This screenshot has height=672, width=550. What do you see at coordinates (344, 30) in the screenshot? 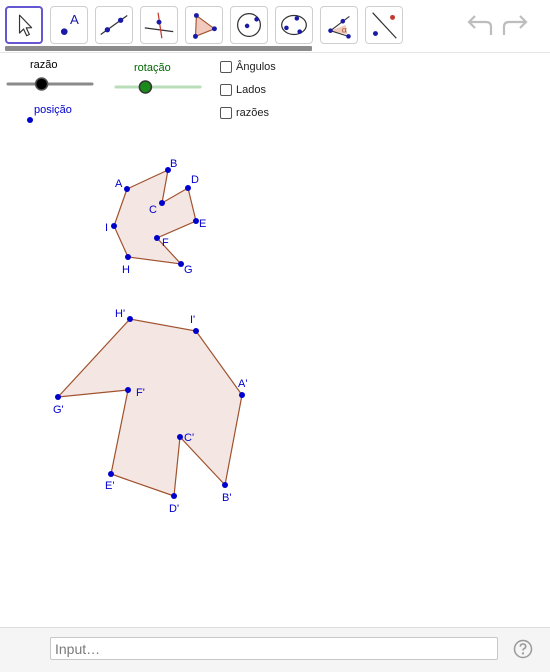
I see `tool-angle-label: α` at bounding box center [344, 30].